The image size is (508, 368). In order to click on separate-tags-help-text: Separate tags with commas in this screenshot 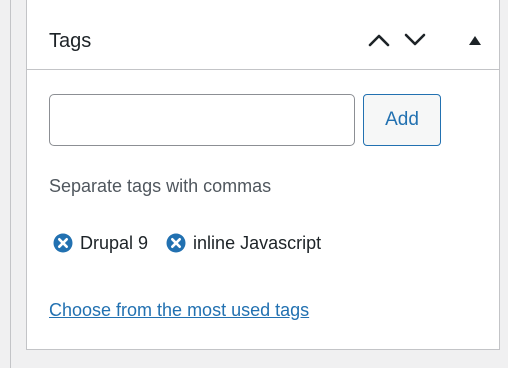, I will do `click(160, 186)`.